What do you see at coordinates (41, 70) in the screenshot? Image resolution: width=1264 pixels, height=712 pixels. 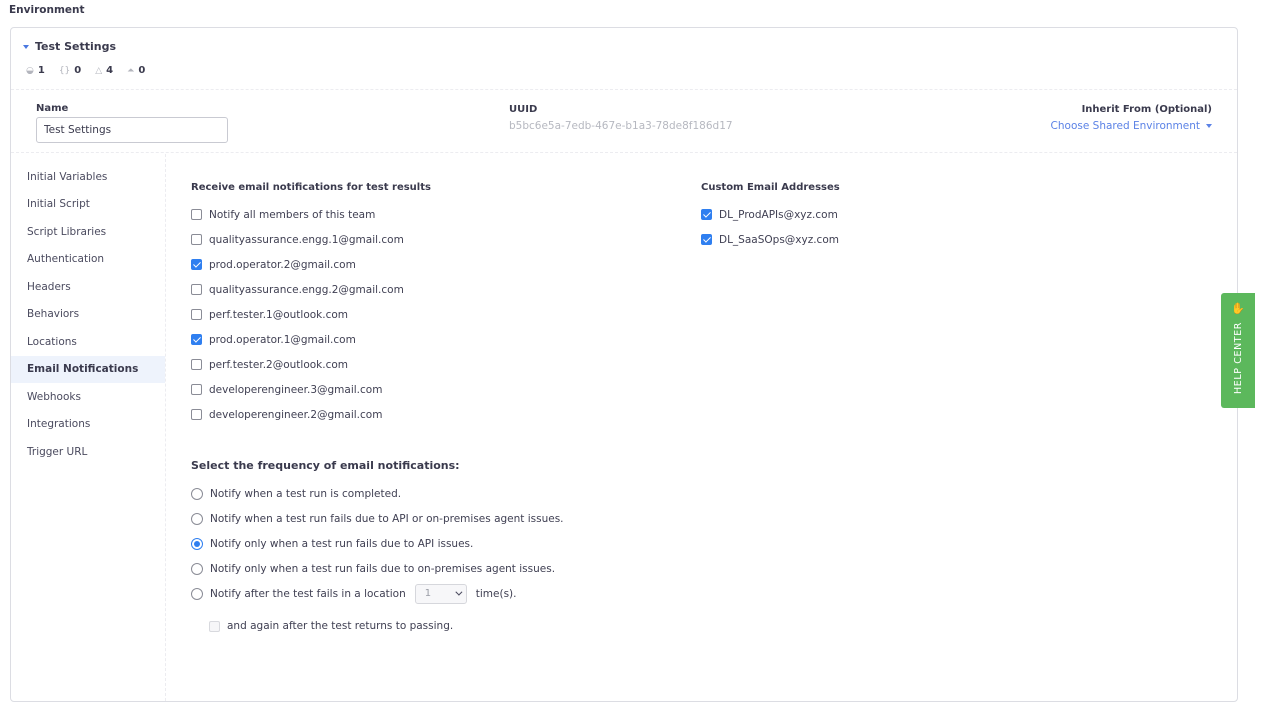 I see `stat-value: 1` at bounding box center [41, 70].